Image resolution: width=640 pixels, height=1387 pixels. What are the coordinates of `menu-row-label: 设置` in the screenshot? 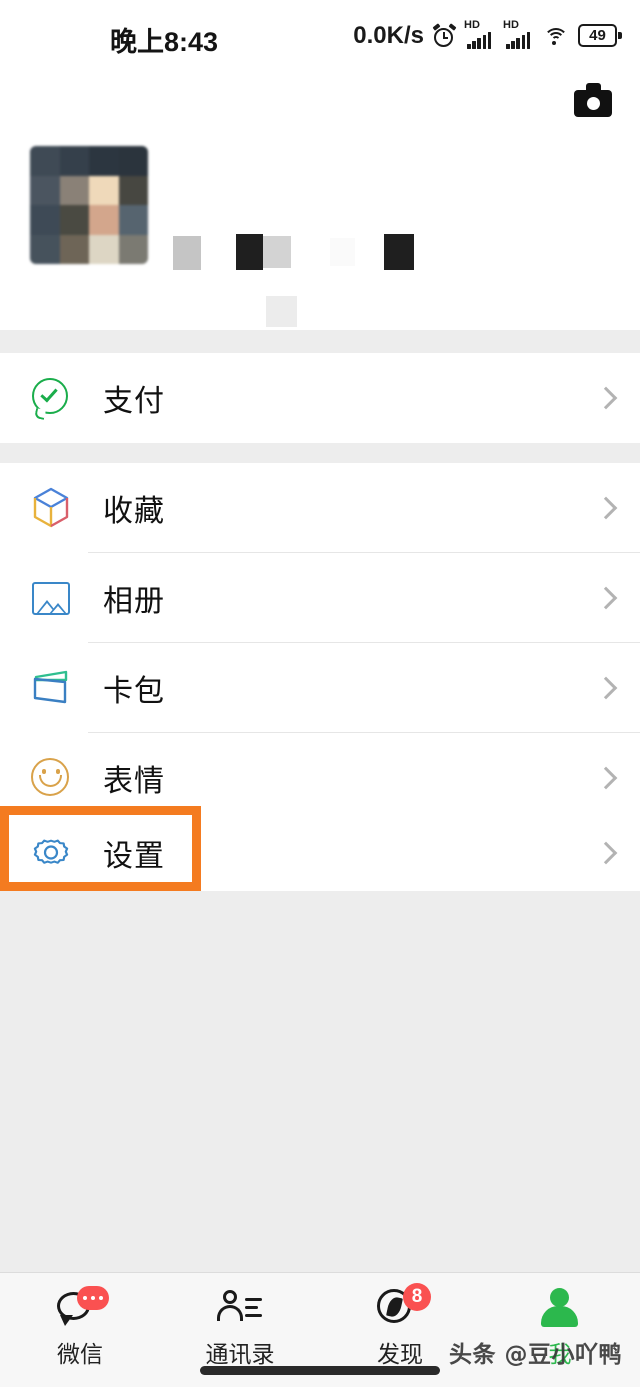 It's located at (134, 856).